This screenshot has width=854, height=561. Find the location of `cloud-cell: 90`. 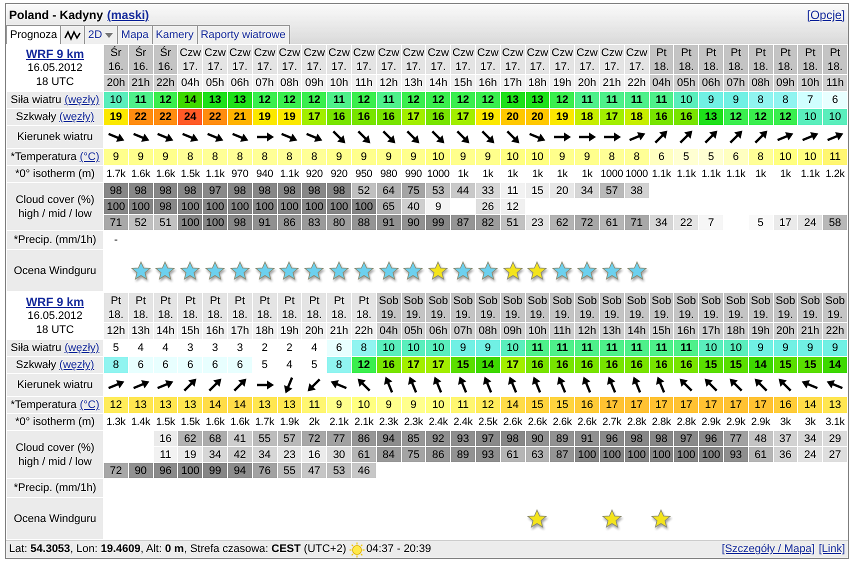

cloud-cell: 90 is located at coordinates (413, 222).